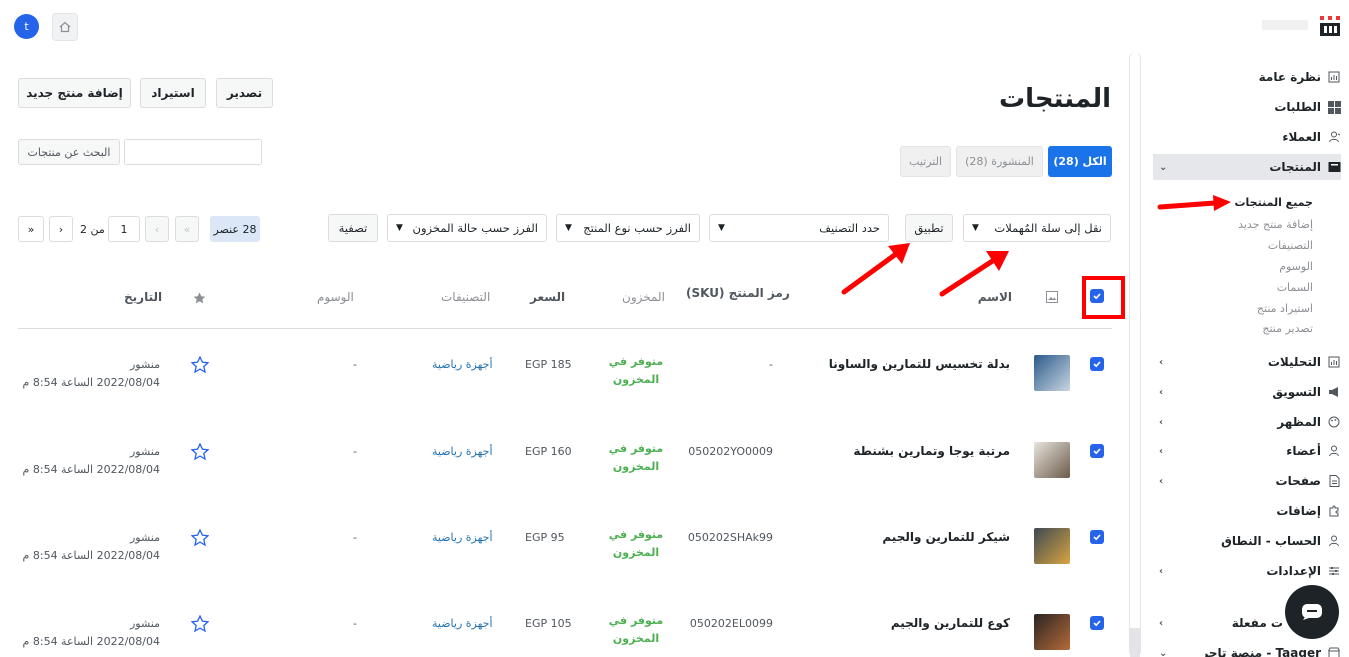 The width and height of the screenshot is (1349, 657). I want to click on submenu-import-product: استيراد منتج, so click(1285, 308).